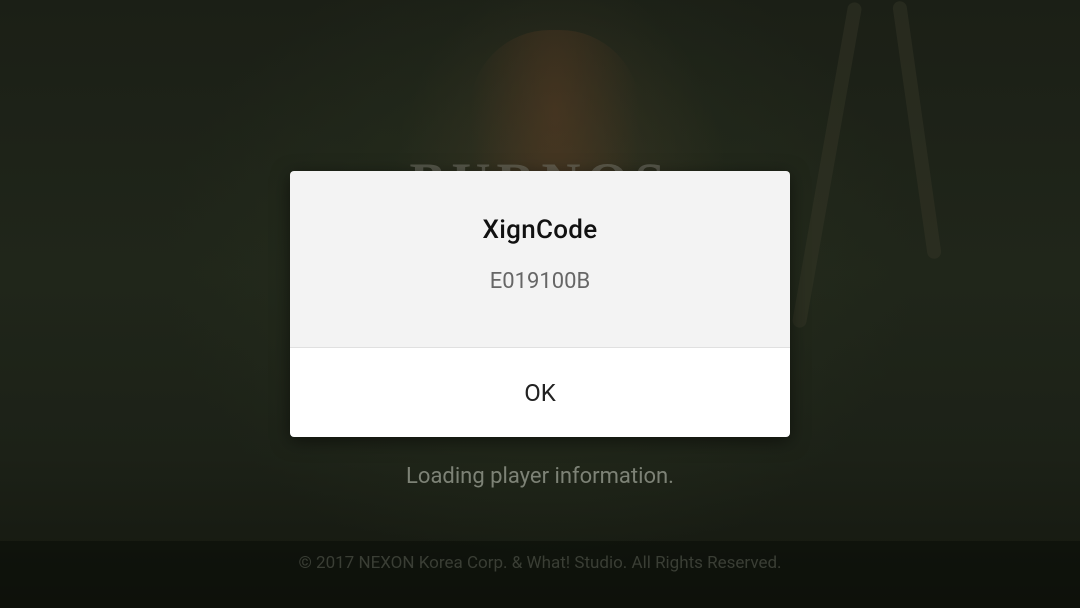  What do you see at coordinates (540, 574) in the screenshot?
I see `footer-bar` at bounding box center [540, 574].